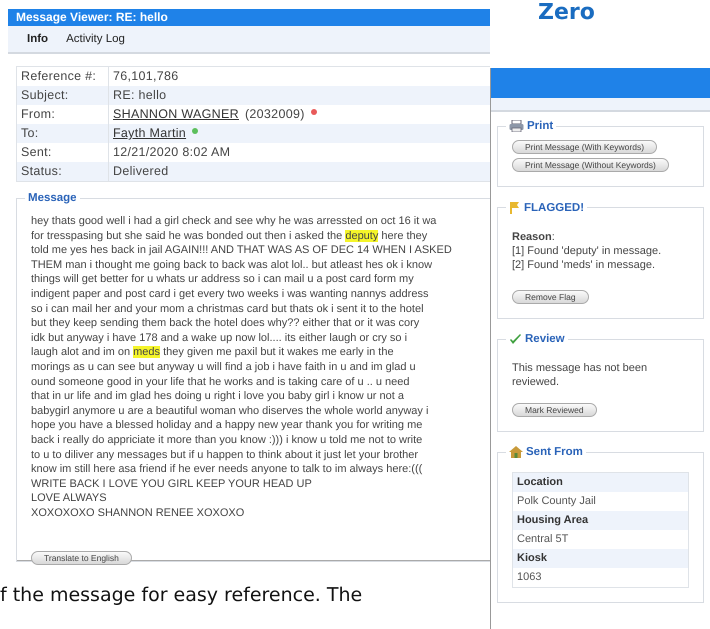 Image resolution: width=710 pixels, height=629 pixels. I want to click on window-title: Message Viewer: RE: hello, so click(249, 17).